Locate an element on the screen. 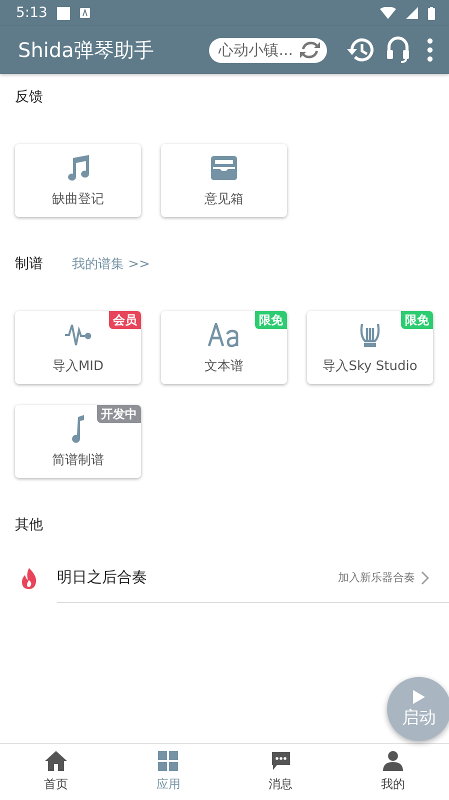  history-icon is located at coordinates (361, 50).